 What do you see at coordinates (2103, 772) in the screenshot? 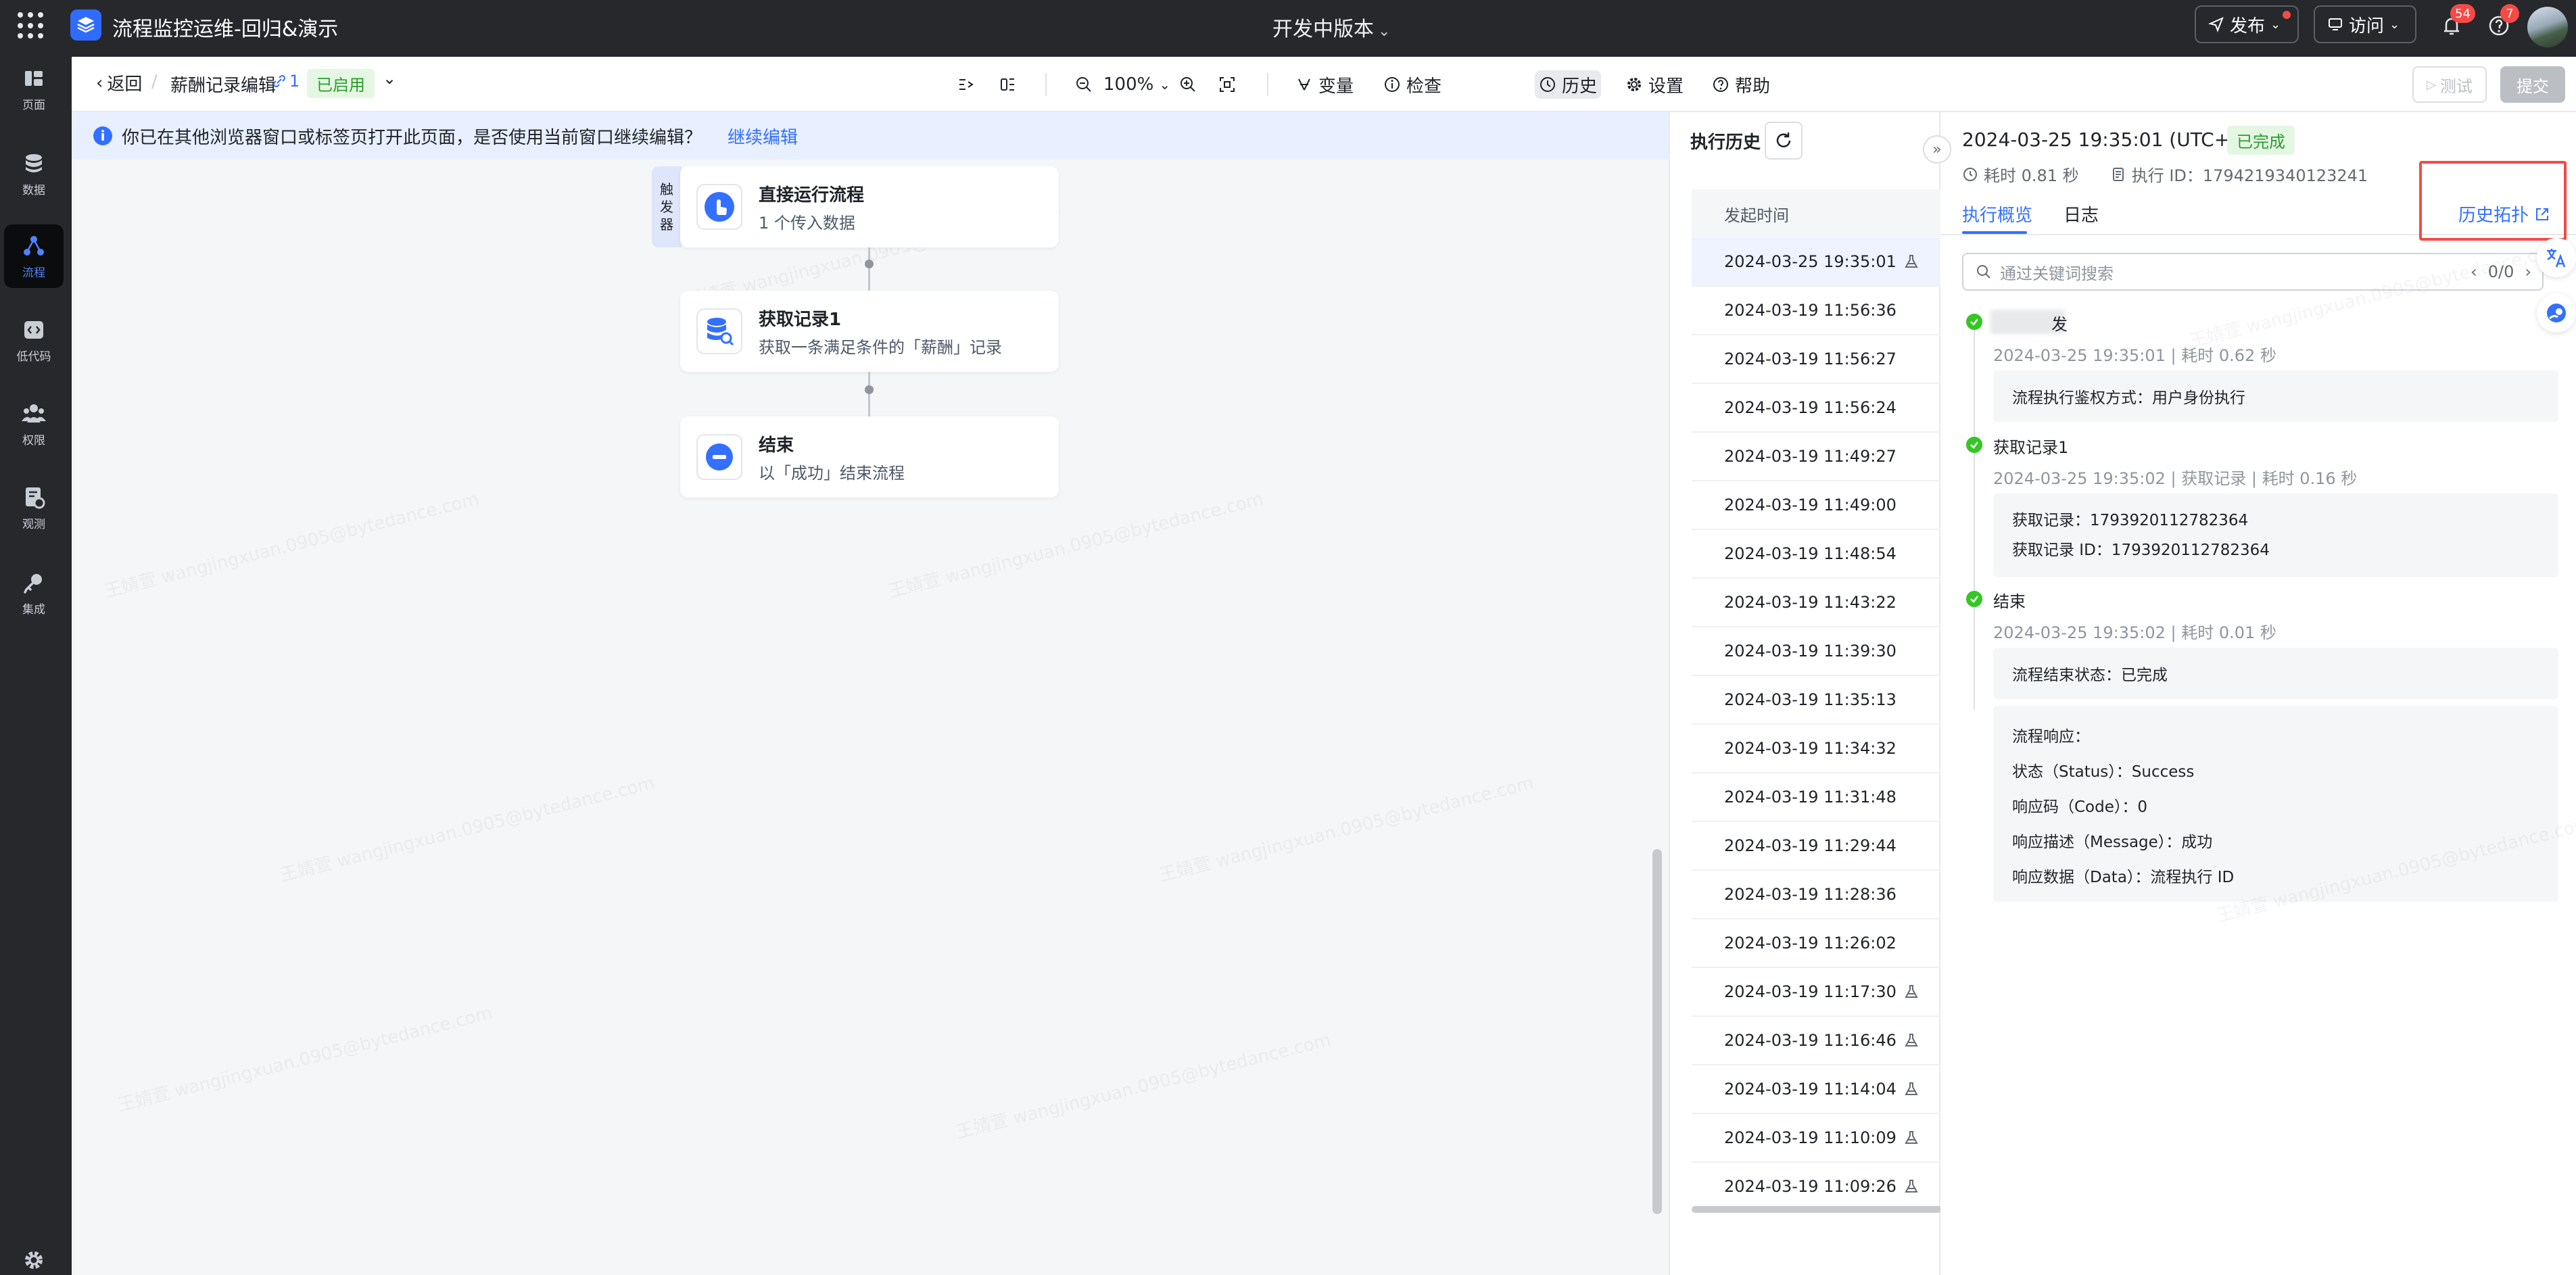
I see `response-line: 状态（Status）：Success` at bounding box center [2103, 772].